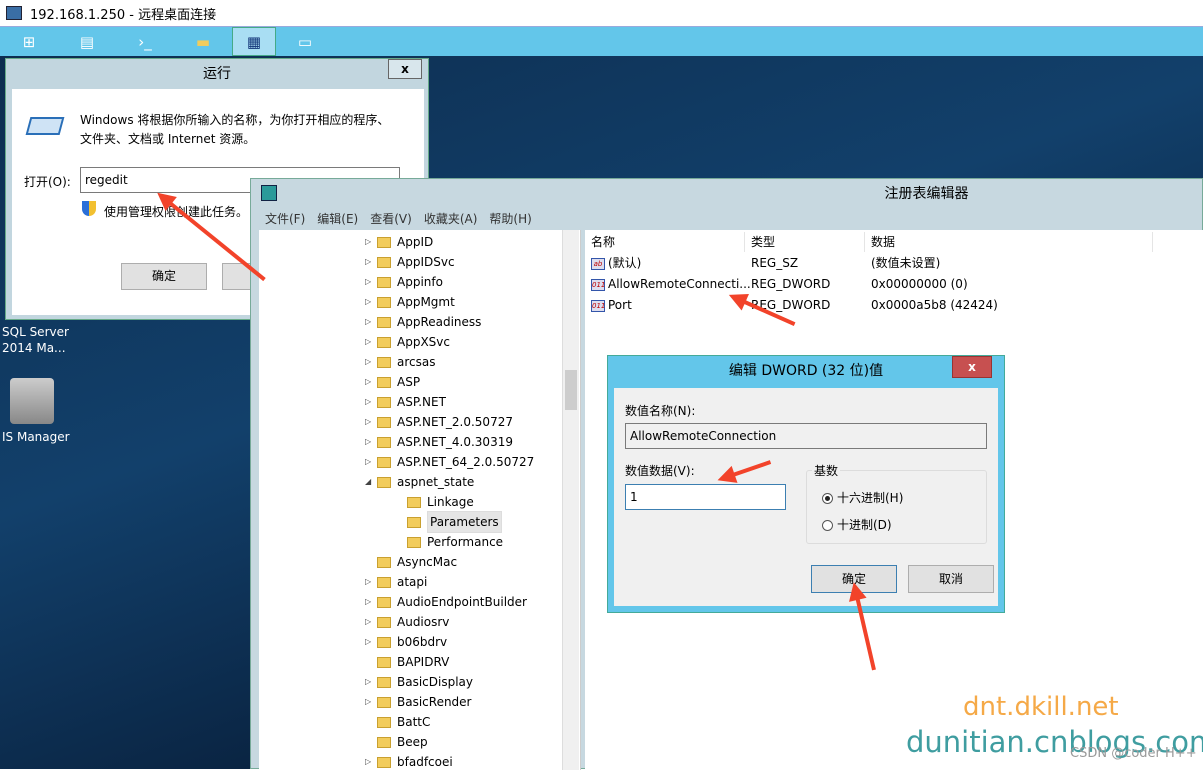  Describe the element at coordinates (791, 284) in the screenshot. I see `value-type: REG_DWORD` at that location.